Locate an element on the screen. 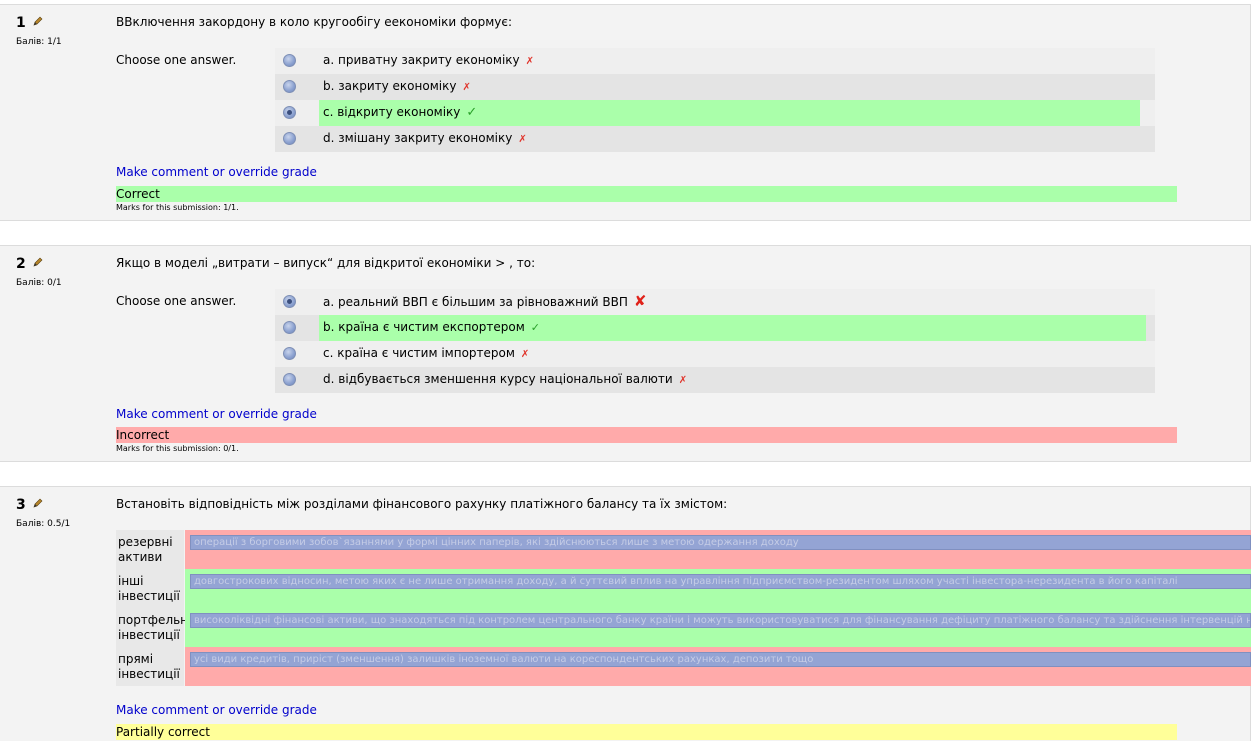  match-label: інші інвестиції is located at coordinates (150, 588).